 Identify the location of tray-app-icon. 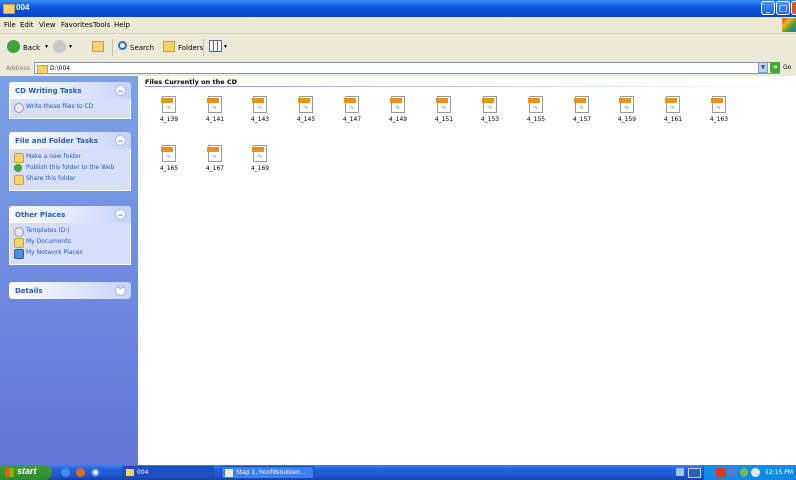
(721, 472).